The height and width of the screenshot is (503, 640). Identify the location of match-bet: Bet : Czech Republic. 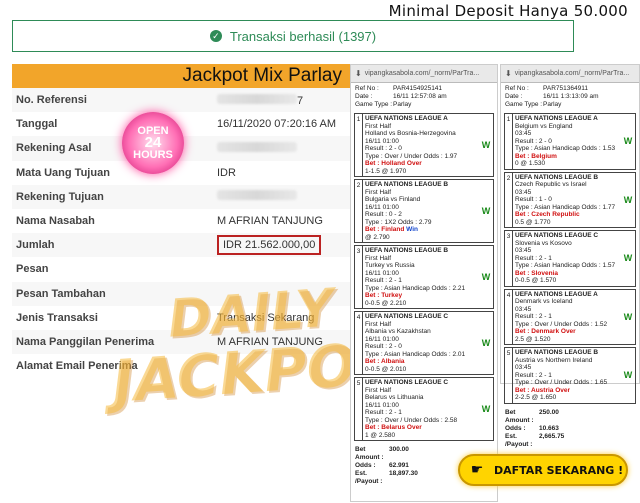
(547, 214).